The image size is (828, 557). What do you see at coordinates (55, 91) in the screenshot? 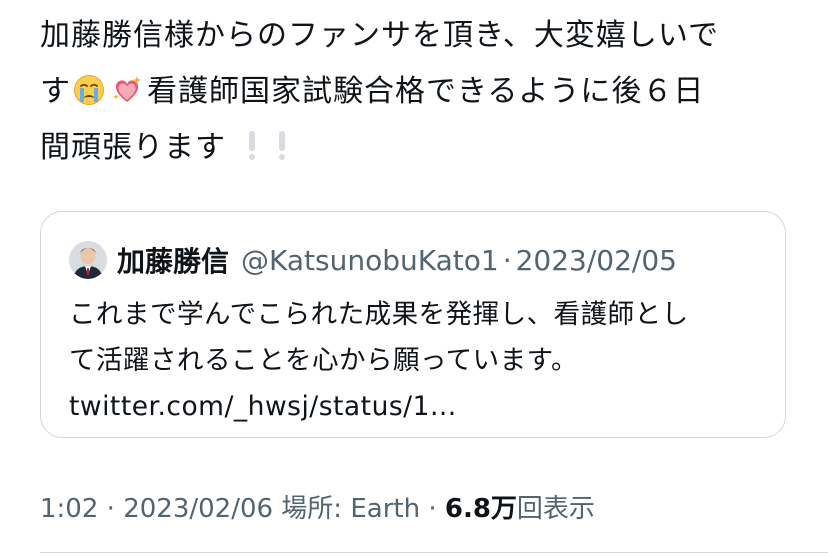
I see `tweet-line-2-start: す` at bounding box center [55, 91].